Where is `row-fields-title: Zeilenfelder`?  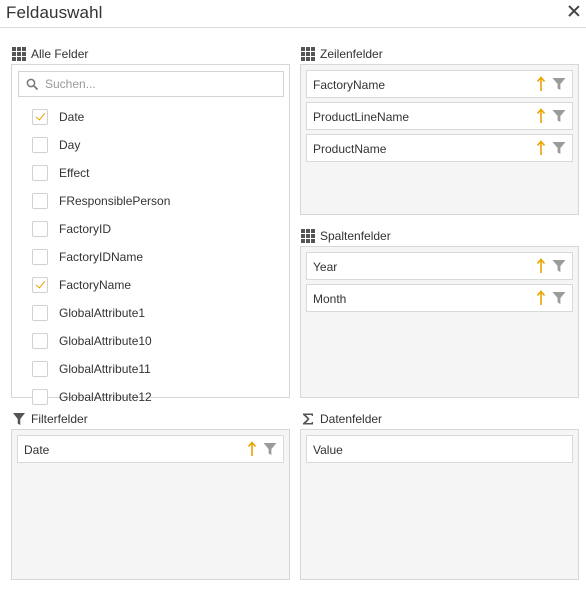
row-fields-title: Zeilenfelder is located at coordinates (351, 54).